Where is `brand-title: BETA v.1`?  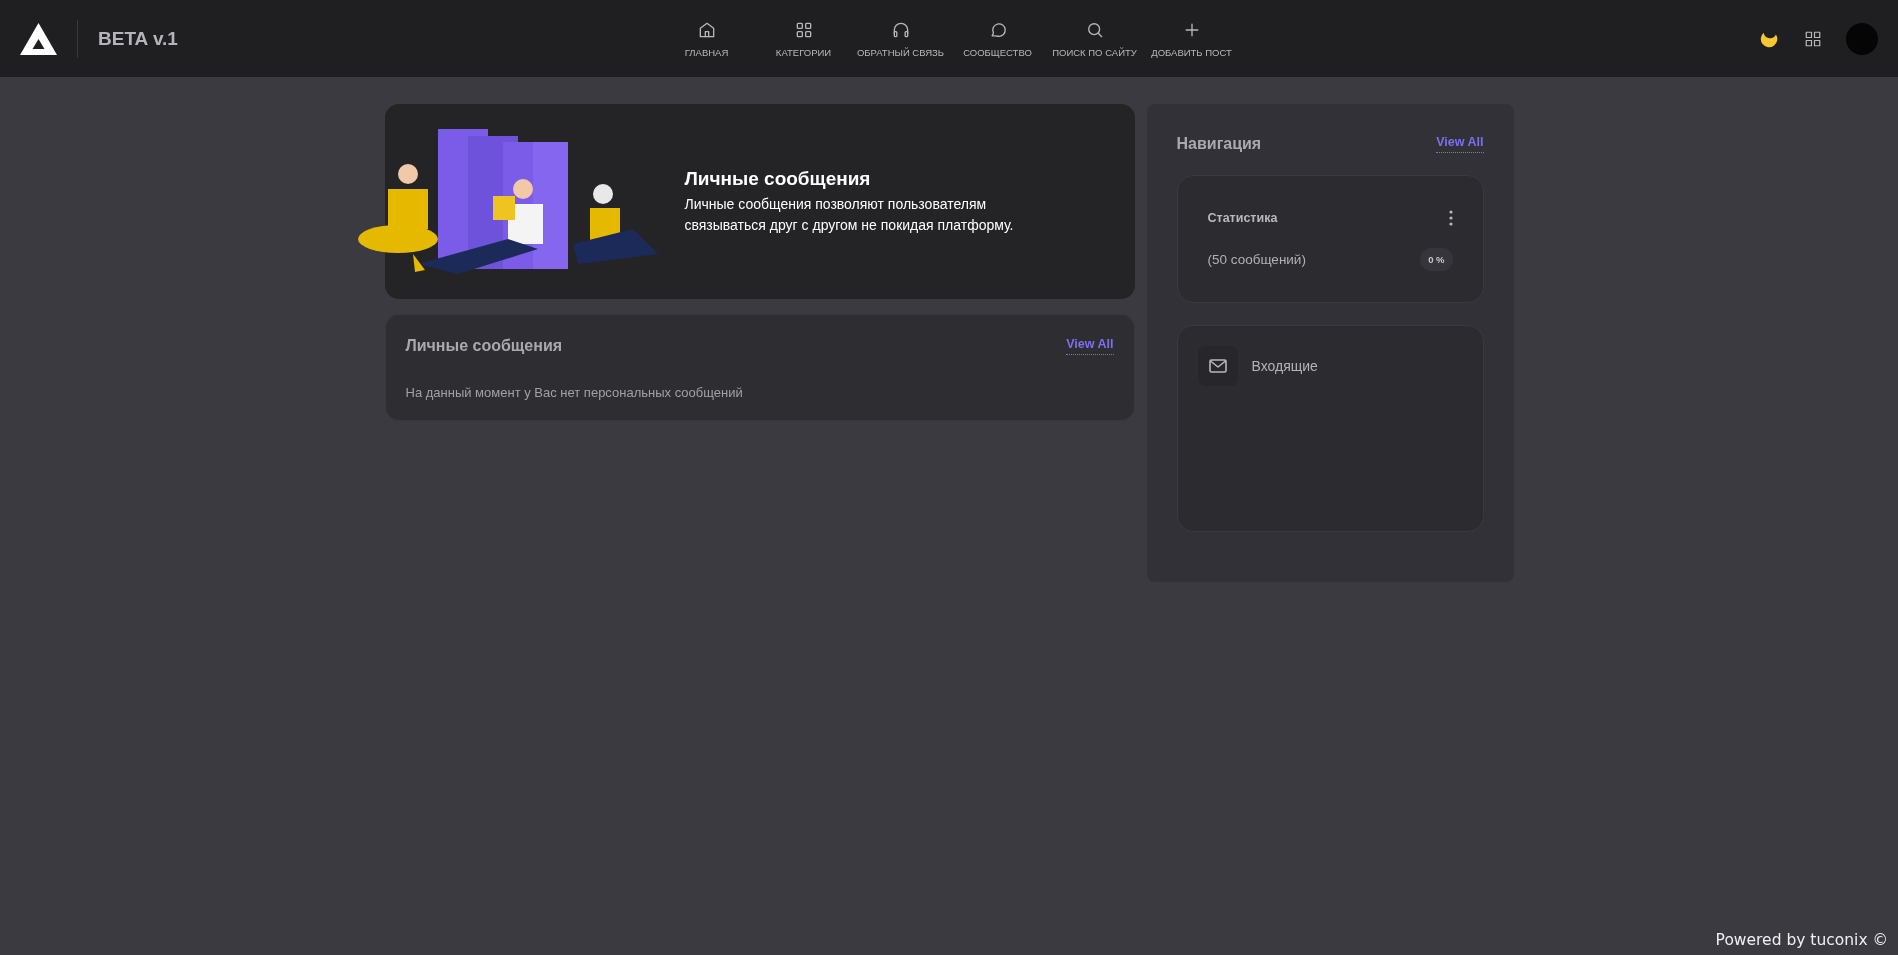 brand-title: BETA v.1 is located at coordinates (138, 38).